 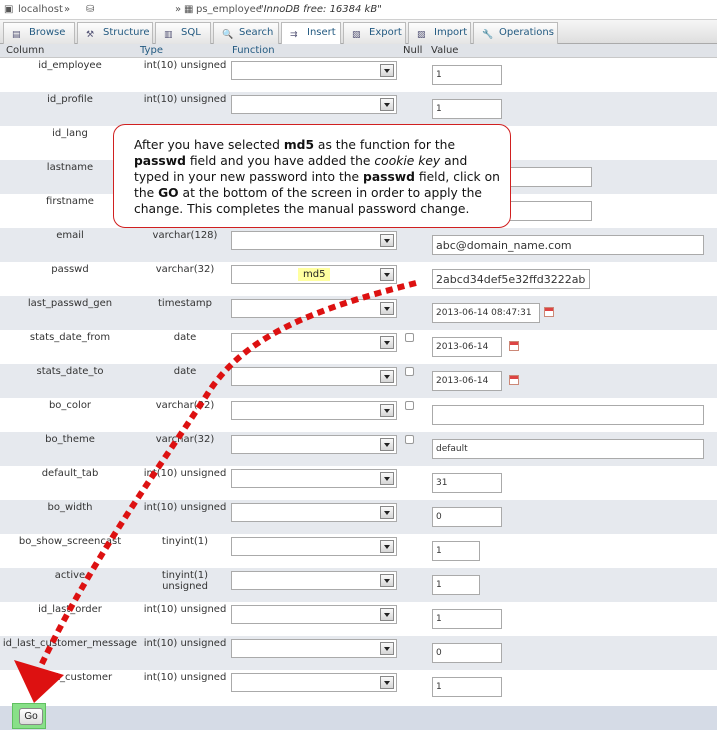 What do you see at coordinates (70, 235) in the screenshot?
I see `column-name: email` at bounding box center [70, 235].